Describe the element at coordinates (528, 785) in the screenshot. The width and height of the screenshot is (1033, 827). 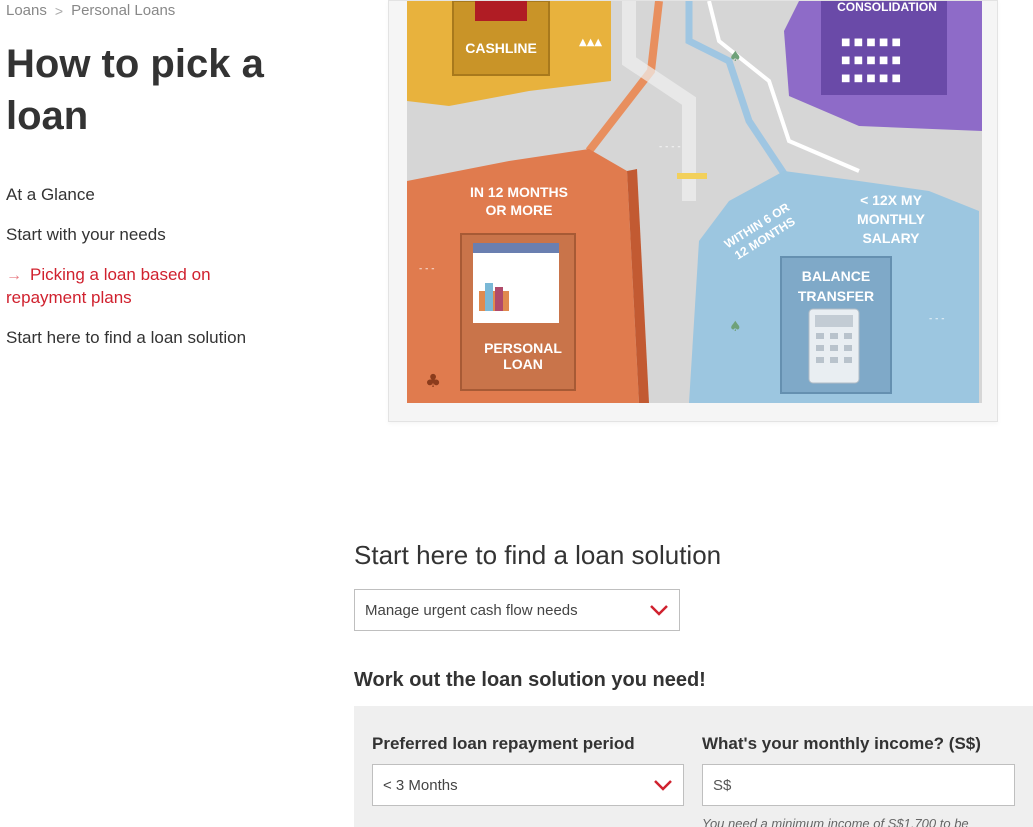
I see `repayment-period-select: < 3 Months` at that location.